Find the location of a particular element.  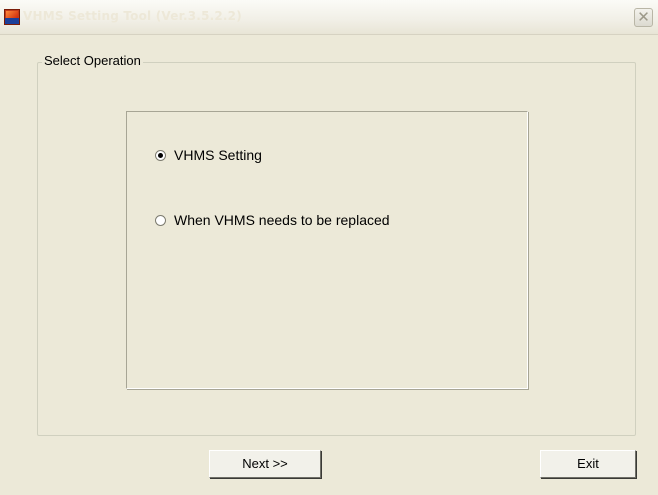

vhms-app-icon is located at coordinates (12, 17).